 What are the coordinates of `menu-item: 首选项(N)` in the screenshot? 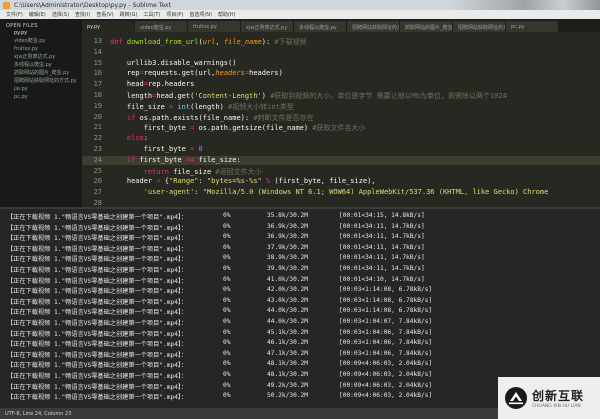 It's located at (200, 14).